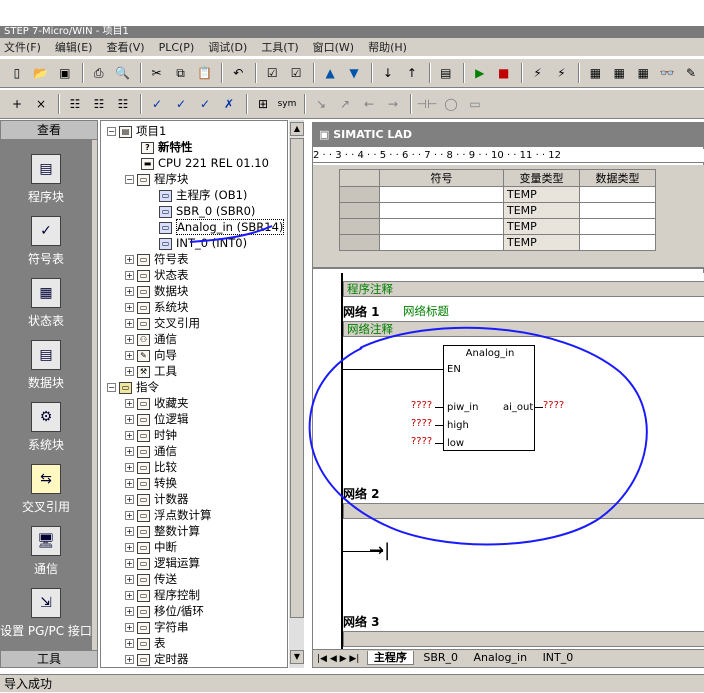 Image resolution: width=704 pixels, height=693 pixels. Describe the element at coordinates (231, 234) in the screenshot. I see `underline-annotation` at that location.